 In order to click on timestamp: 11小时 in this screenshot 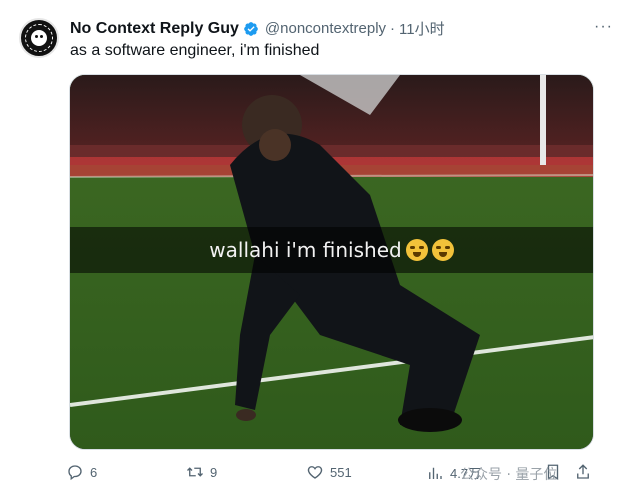, I will do `click(422, 28)`.